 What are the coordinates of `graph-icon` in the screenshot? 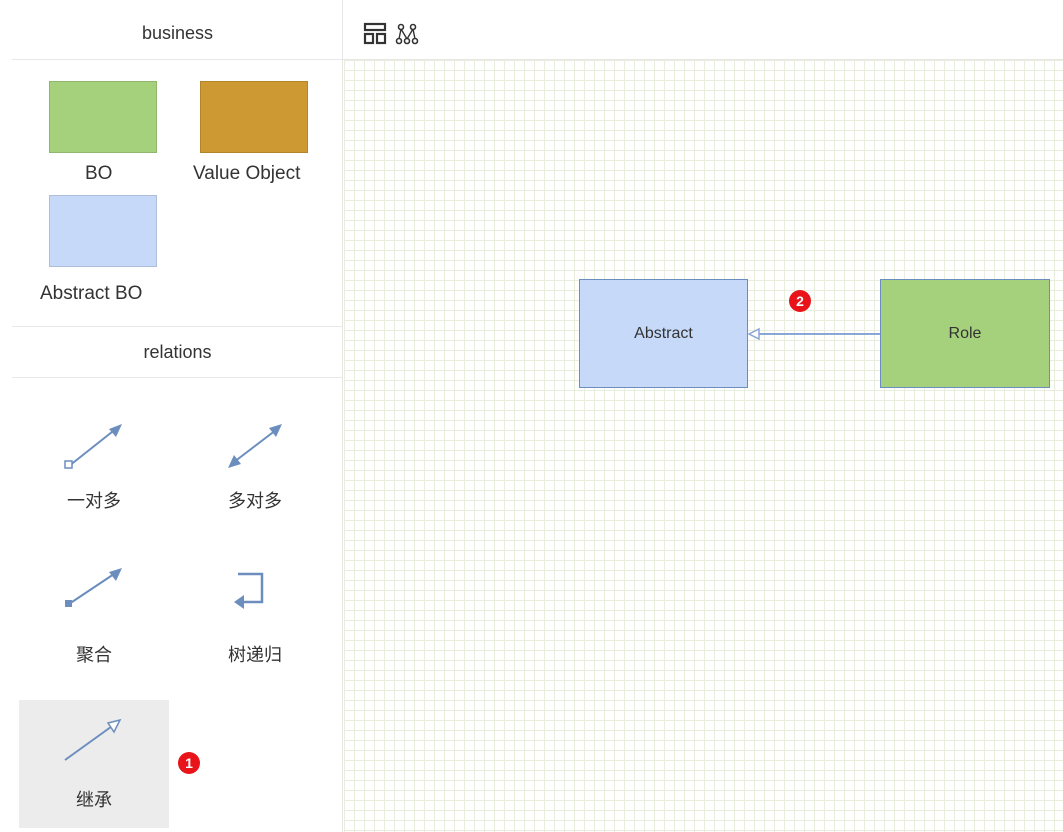 It's located at (407, 34).